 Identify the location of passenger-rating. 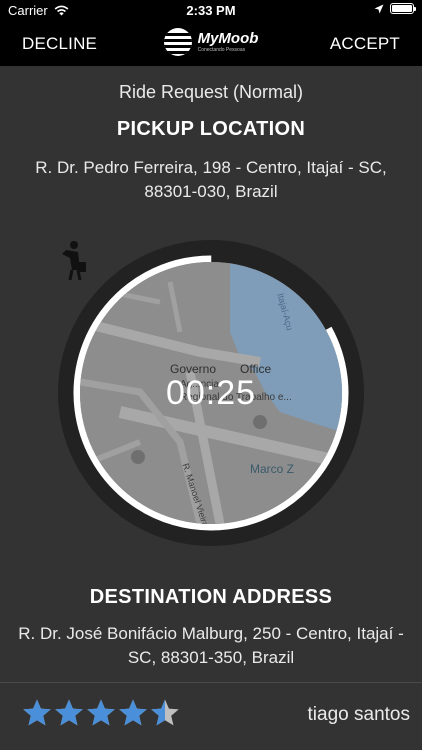
(101, 713).